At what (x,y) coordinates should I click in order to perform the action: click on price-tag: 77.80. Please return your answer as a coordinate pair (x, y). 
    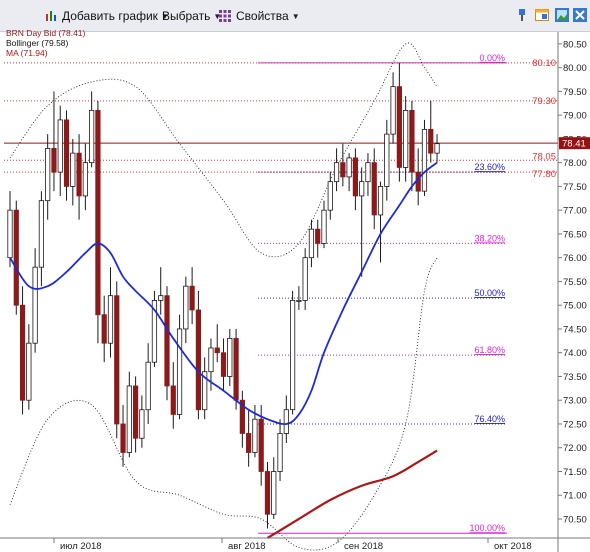
    Looking at the image, I should click on (544, 174).